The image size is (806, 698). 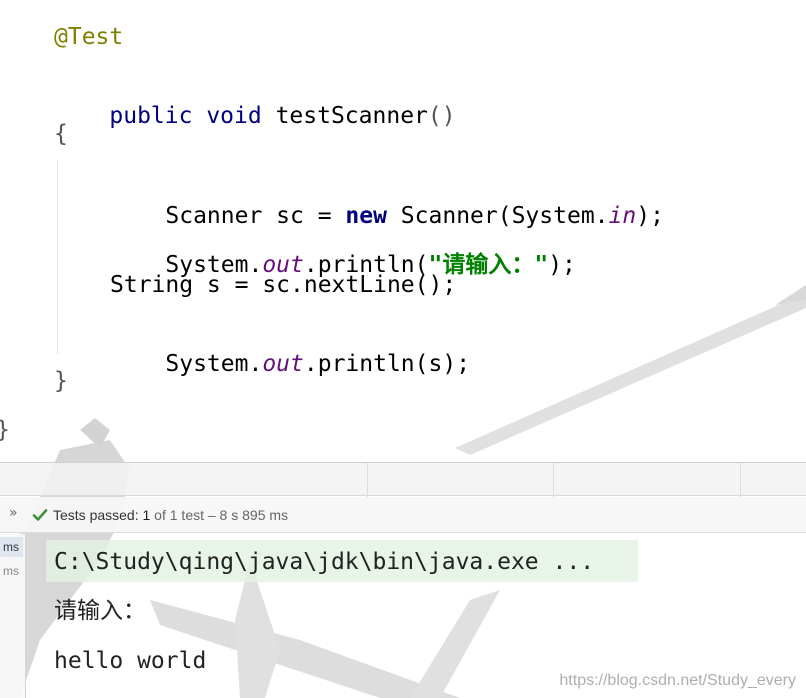 What do you see at coordinates (283, 364) in the screenshot?
I see `system-out-field: out` at bounding box center [283, 364].